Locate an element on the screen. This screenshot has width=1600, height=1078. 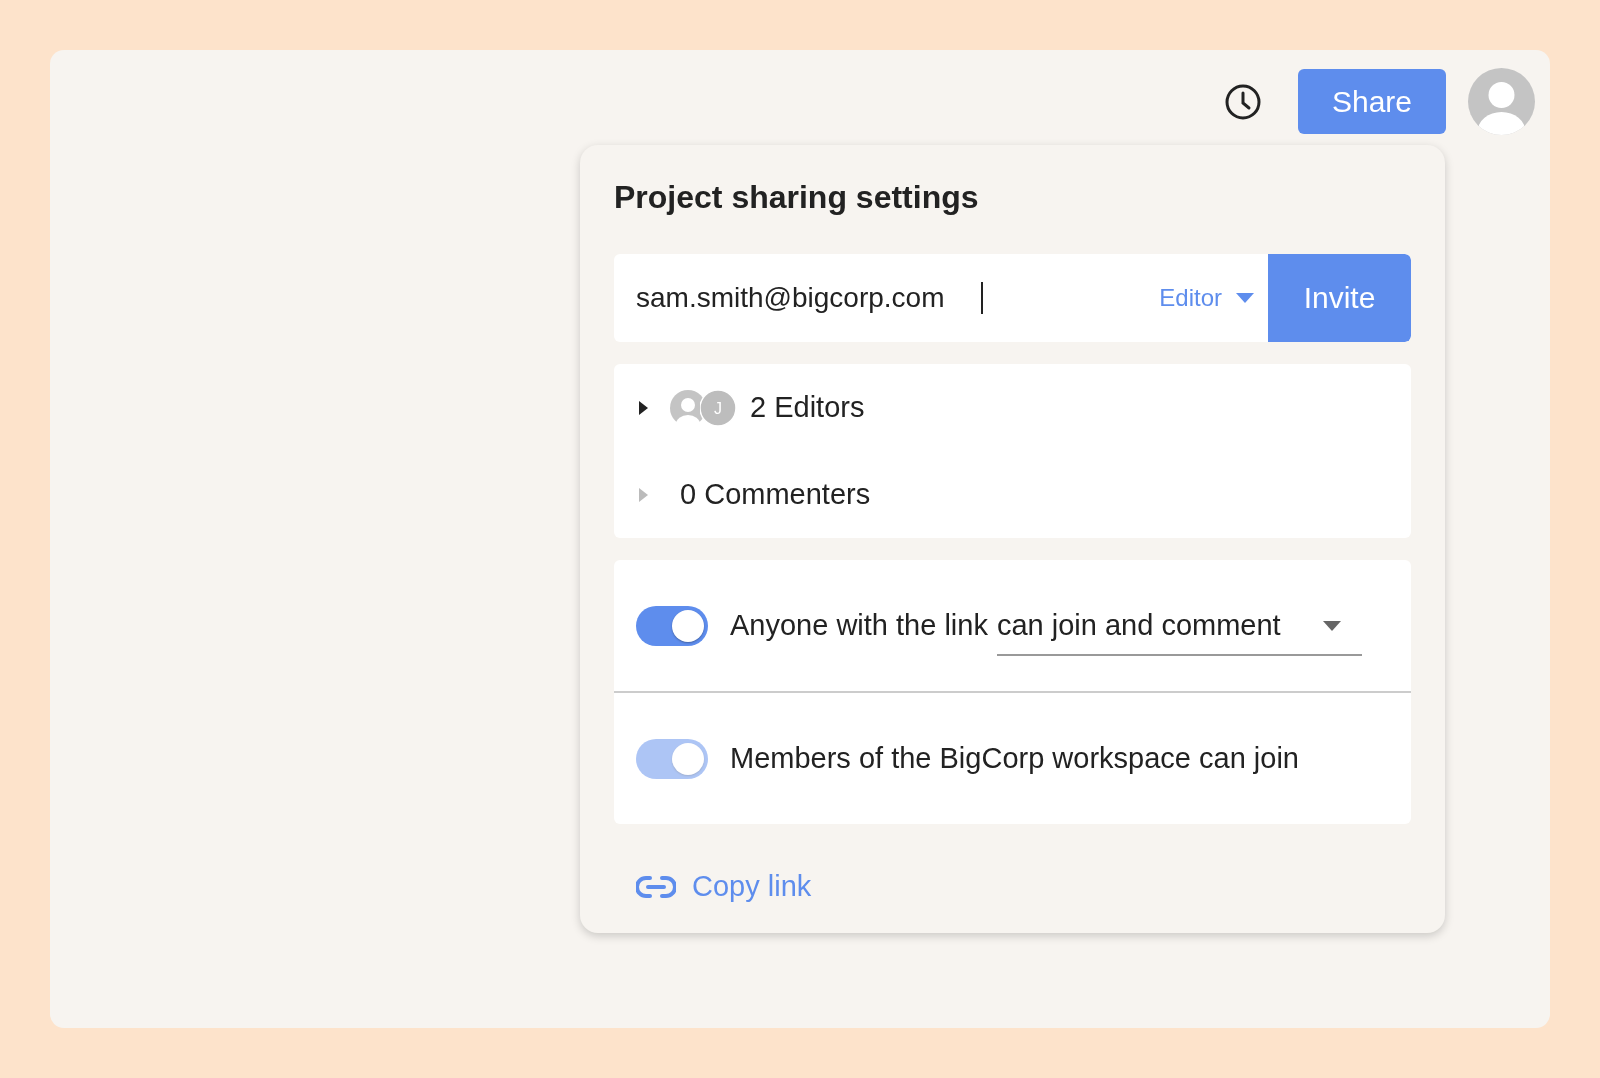
initial-avatar: J is located at coordinates (718, 407).